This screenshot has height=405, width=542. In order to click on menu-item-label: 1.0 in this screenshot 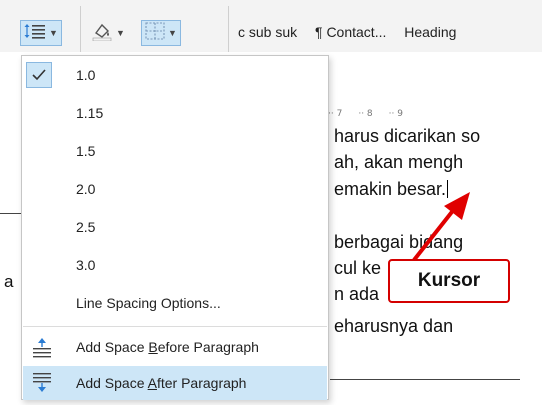, I will do `click(86, 75)`.